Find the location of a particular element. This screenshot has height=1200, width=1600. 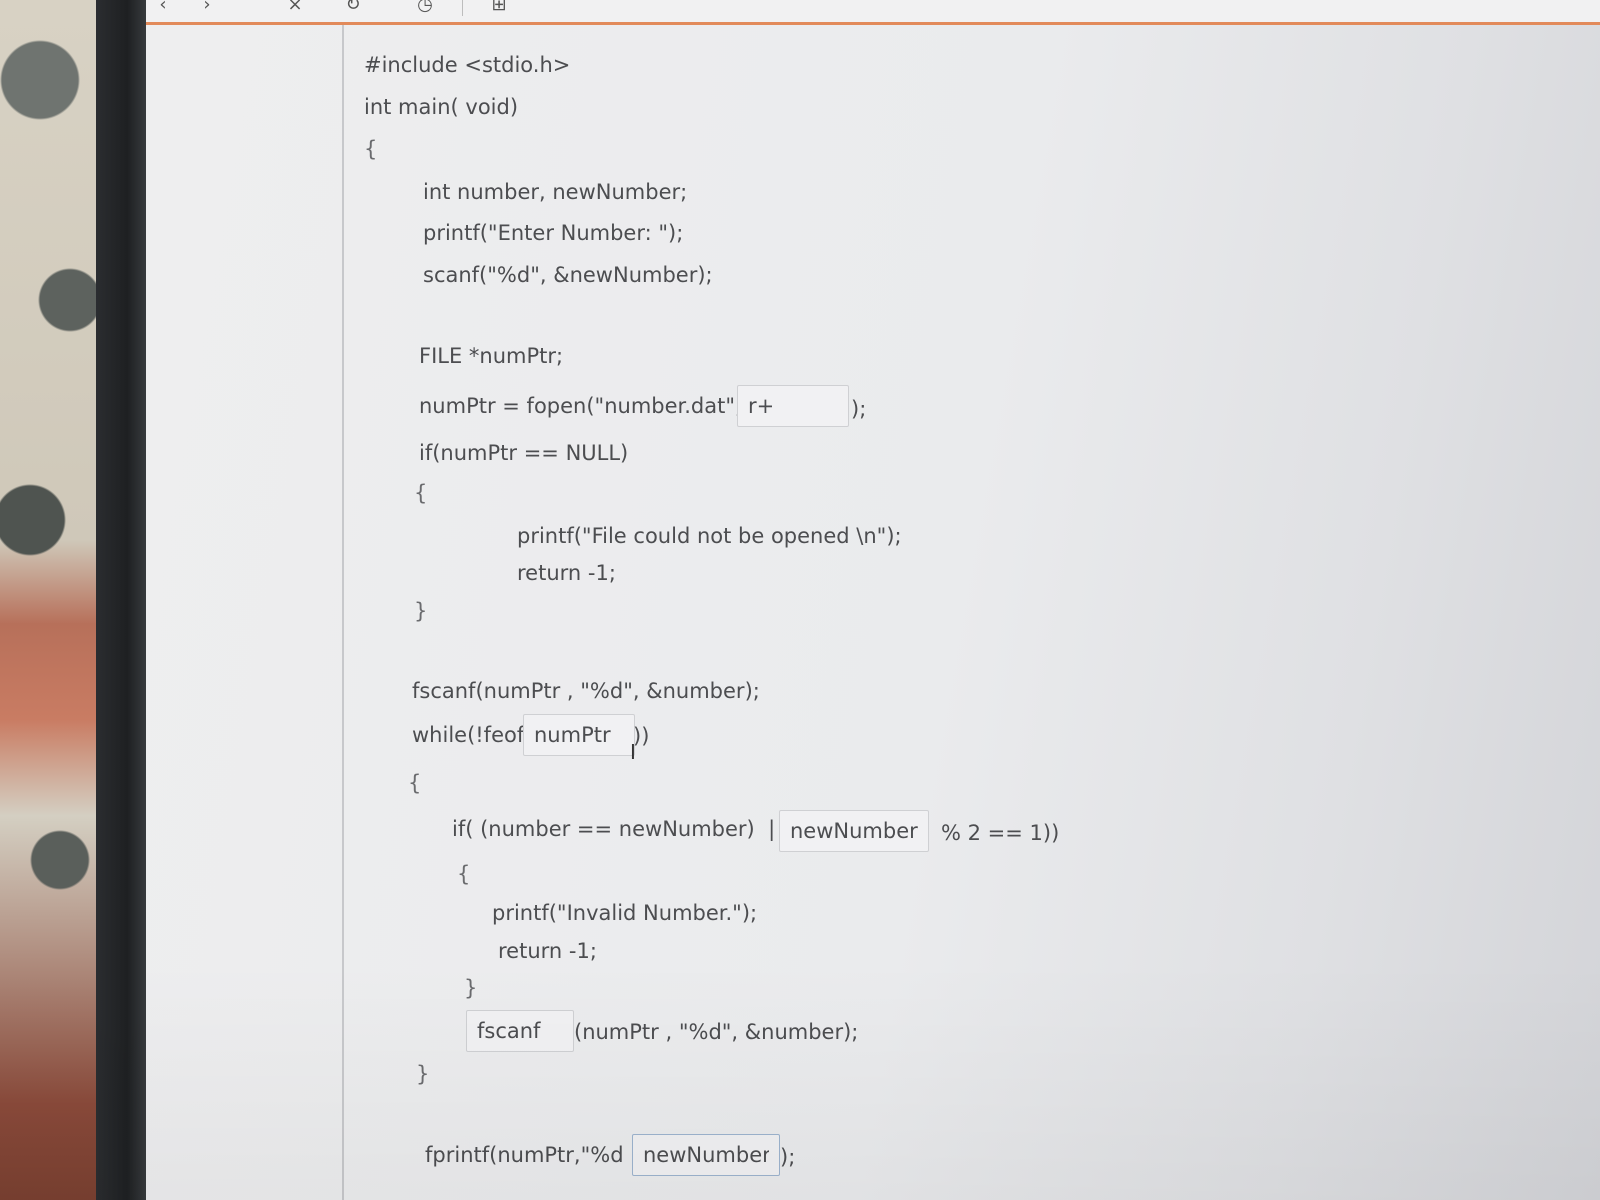

add-icon: ⊞ is located at coordinates (499, 8).